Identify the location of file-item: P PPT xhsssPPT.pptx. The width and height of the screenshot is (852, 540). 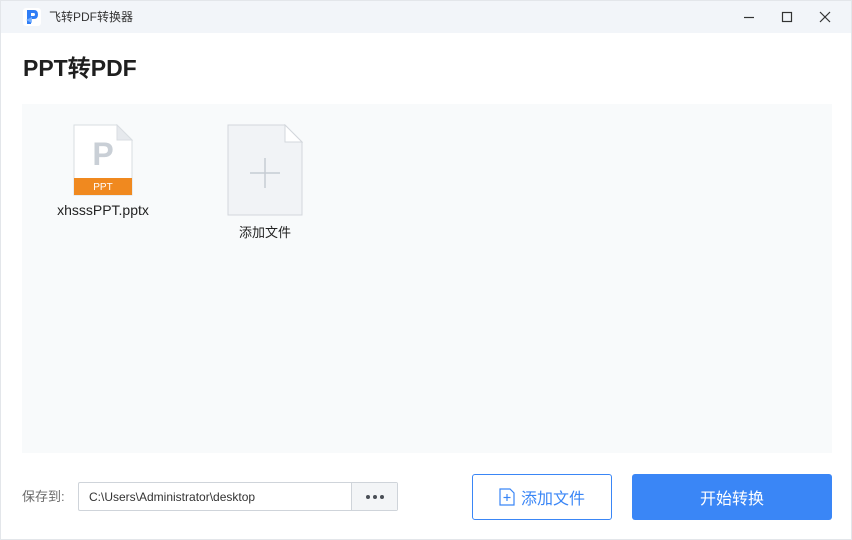
(103, 171).